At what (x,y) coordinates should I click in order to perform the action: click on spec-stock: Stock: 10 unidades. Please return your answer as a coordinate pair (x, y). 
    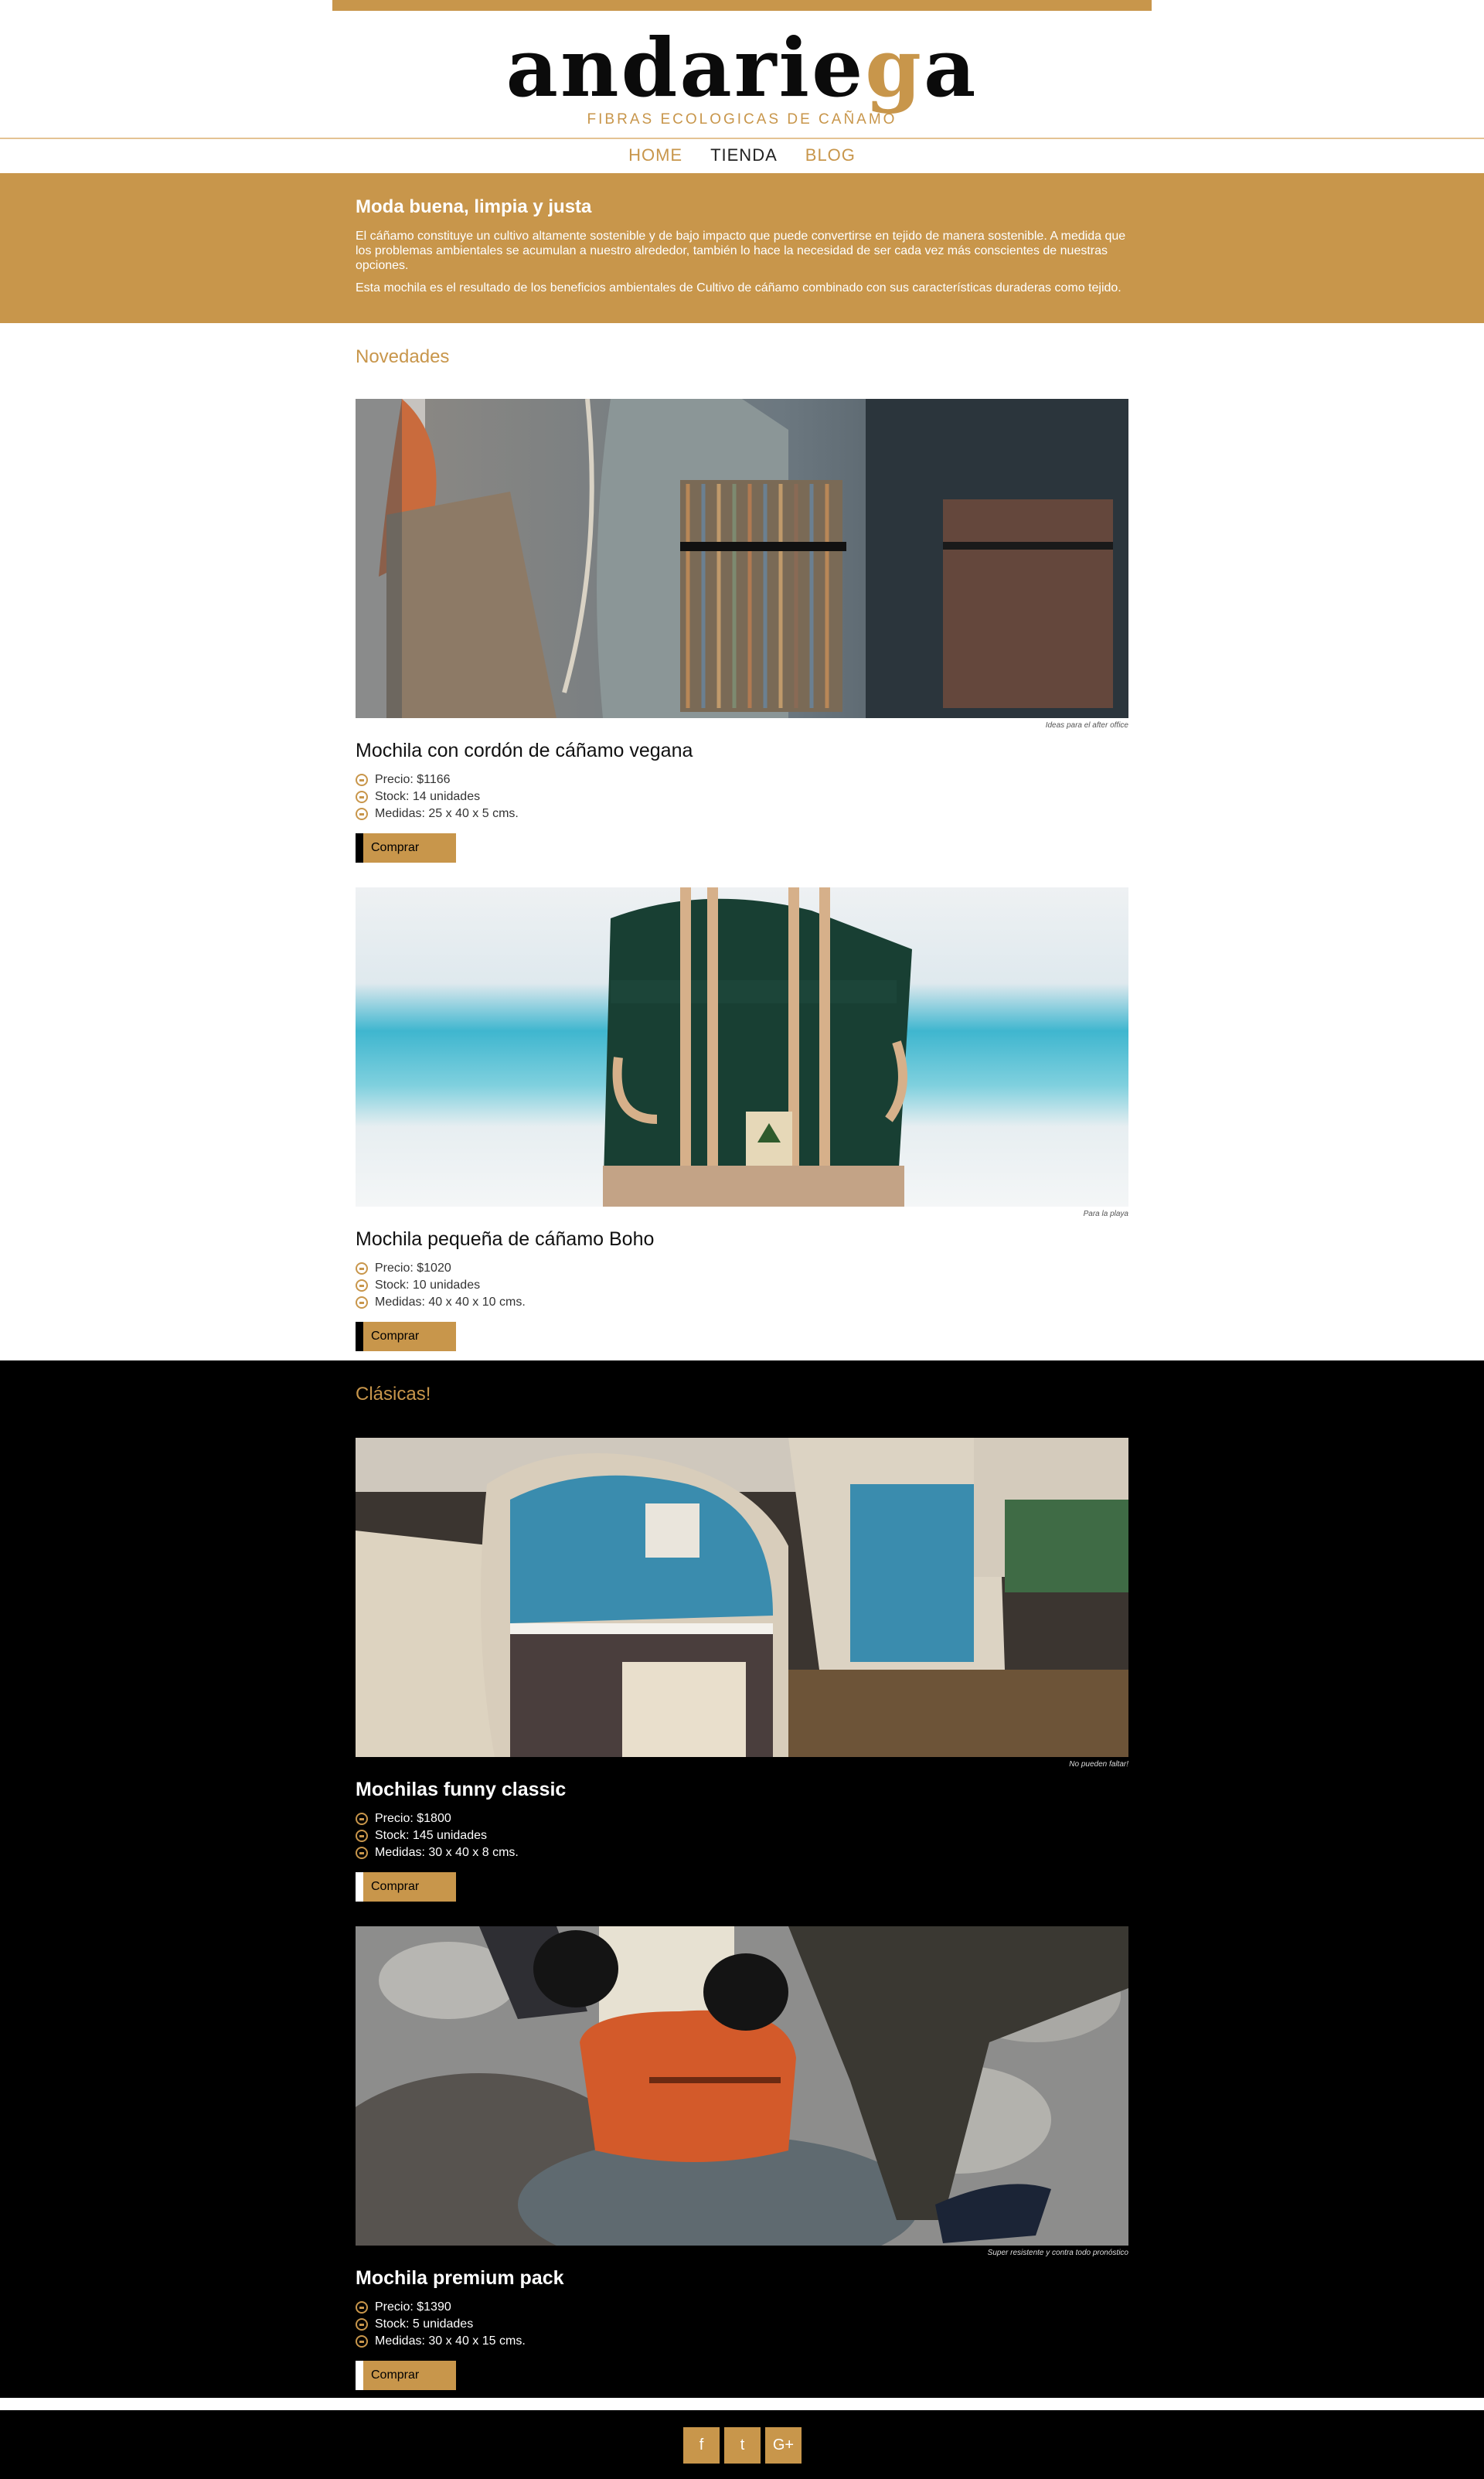
    Looking at the image, I should click on (742, 1285).